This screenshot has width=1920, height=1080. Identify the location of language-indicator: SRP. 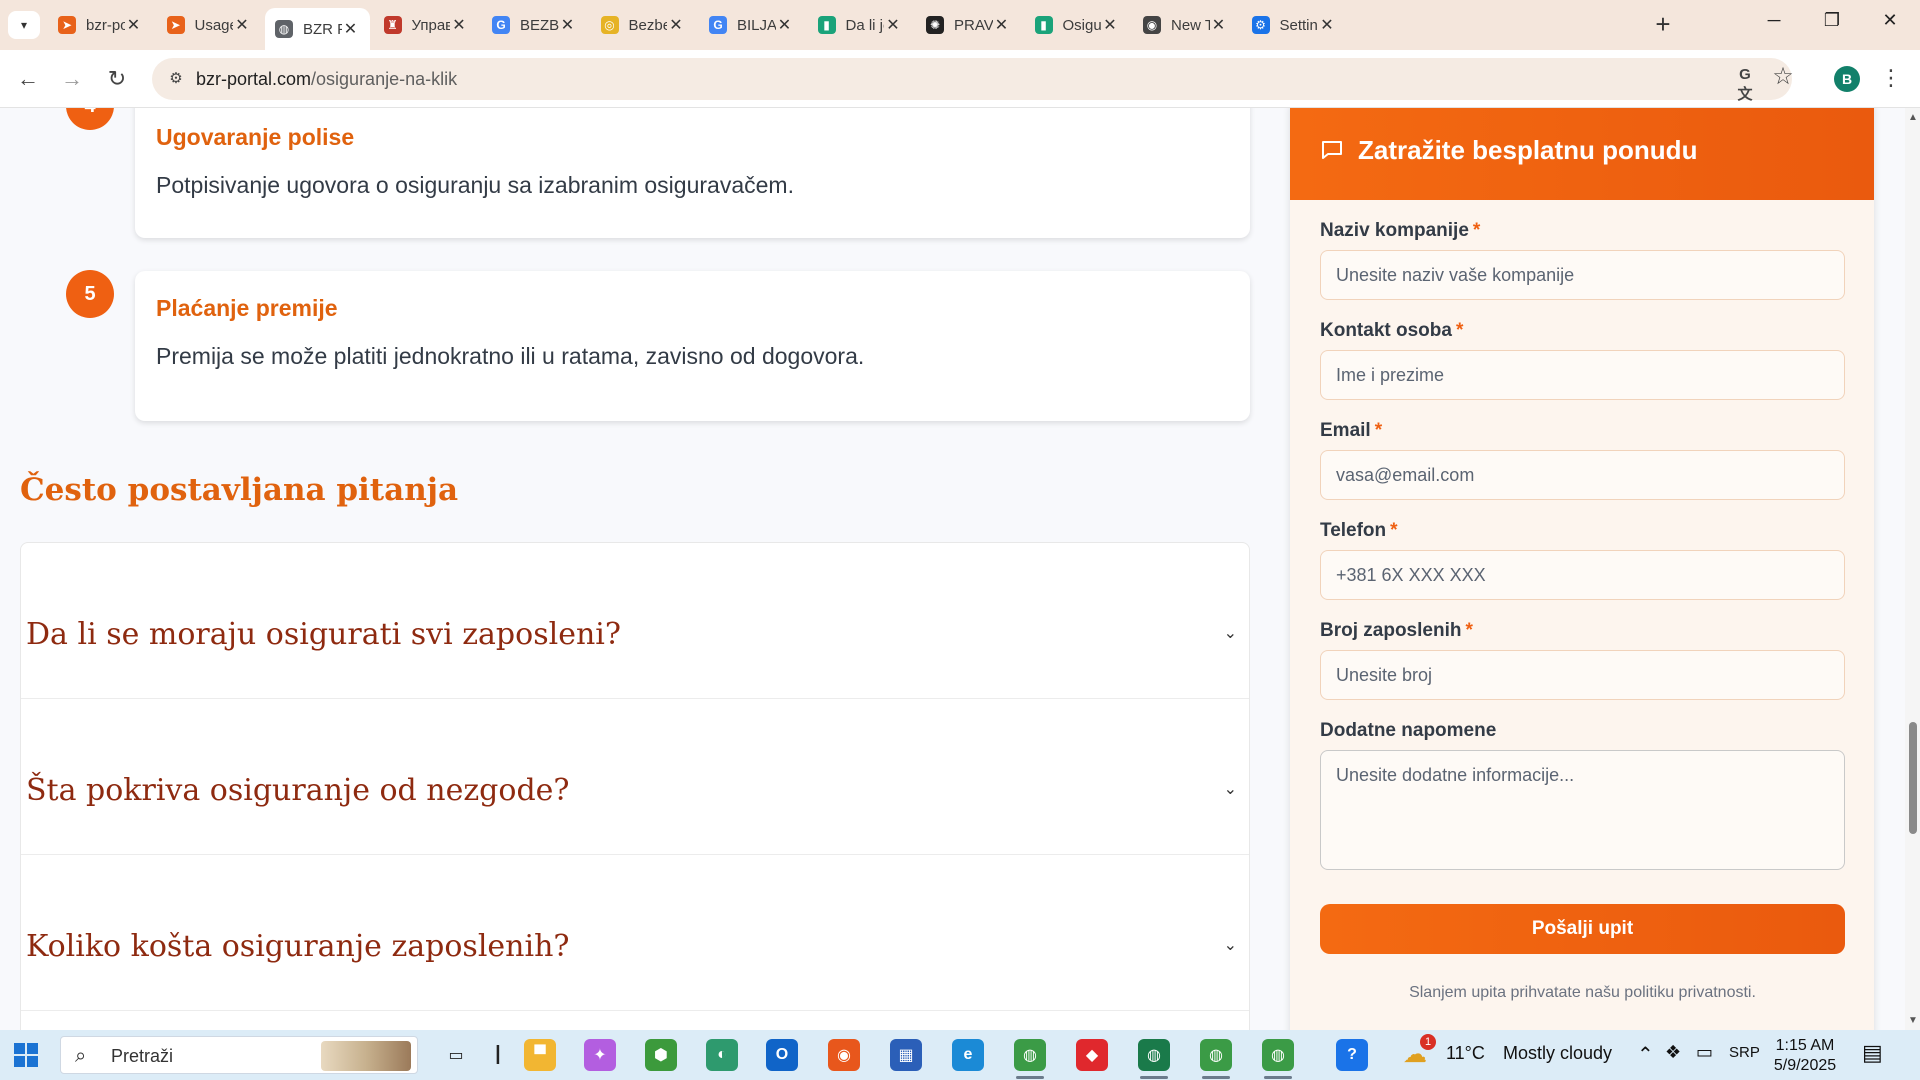
(1744, 1052).